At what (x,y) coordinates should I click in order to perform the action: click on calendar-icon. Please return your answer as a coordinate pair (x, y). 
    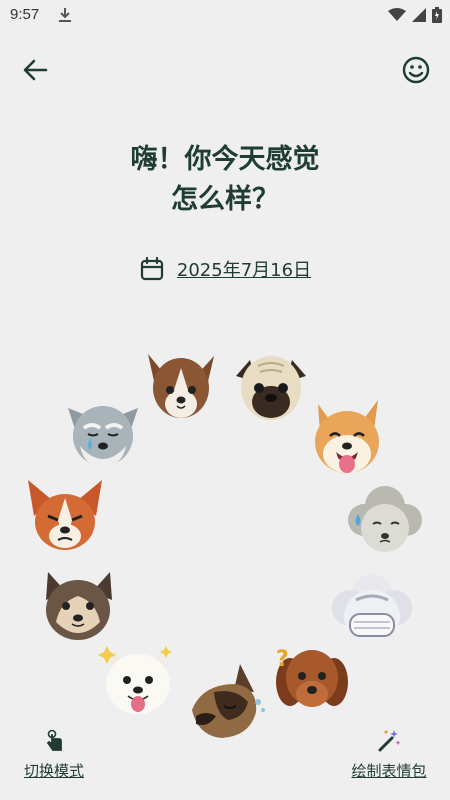
    Looking at the image, I should click on (152, 268).